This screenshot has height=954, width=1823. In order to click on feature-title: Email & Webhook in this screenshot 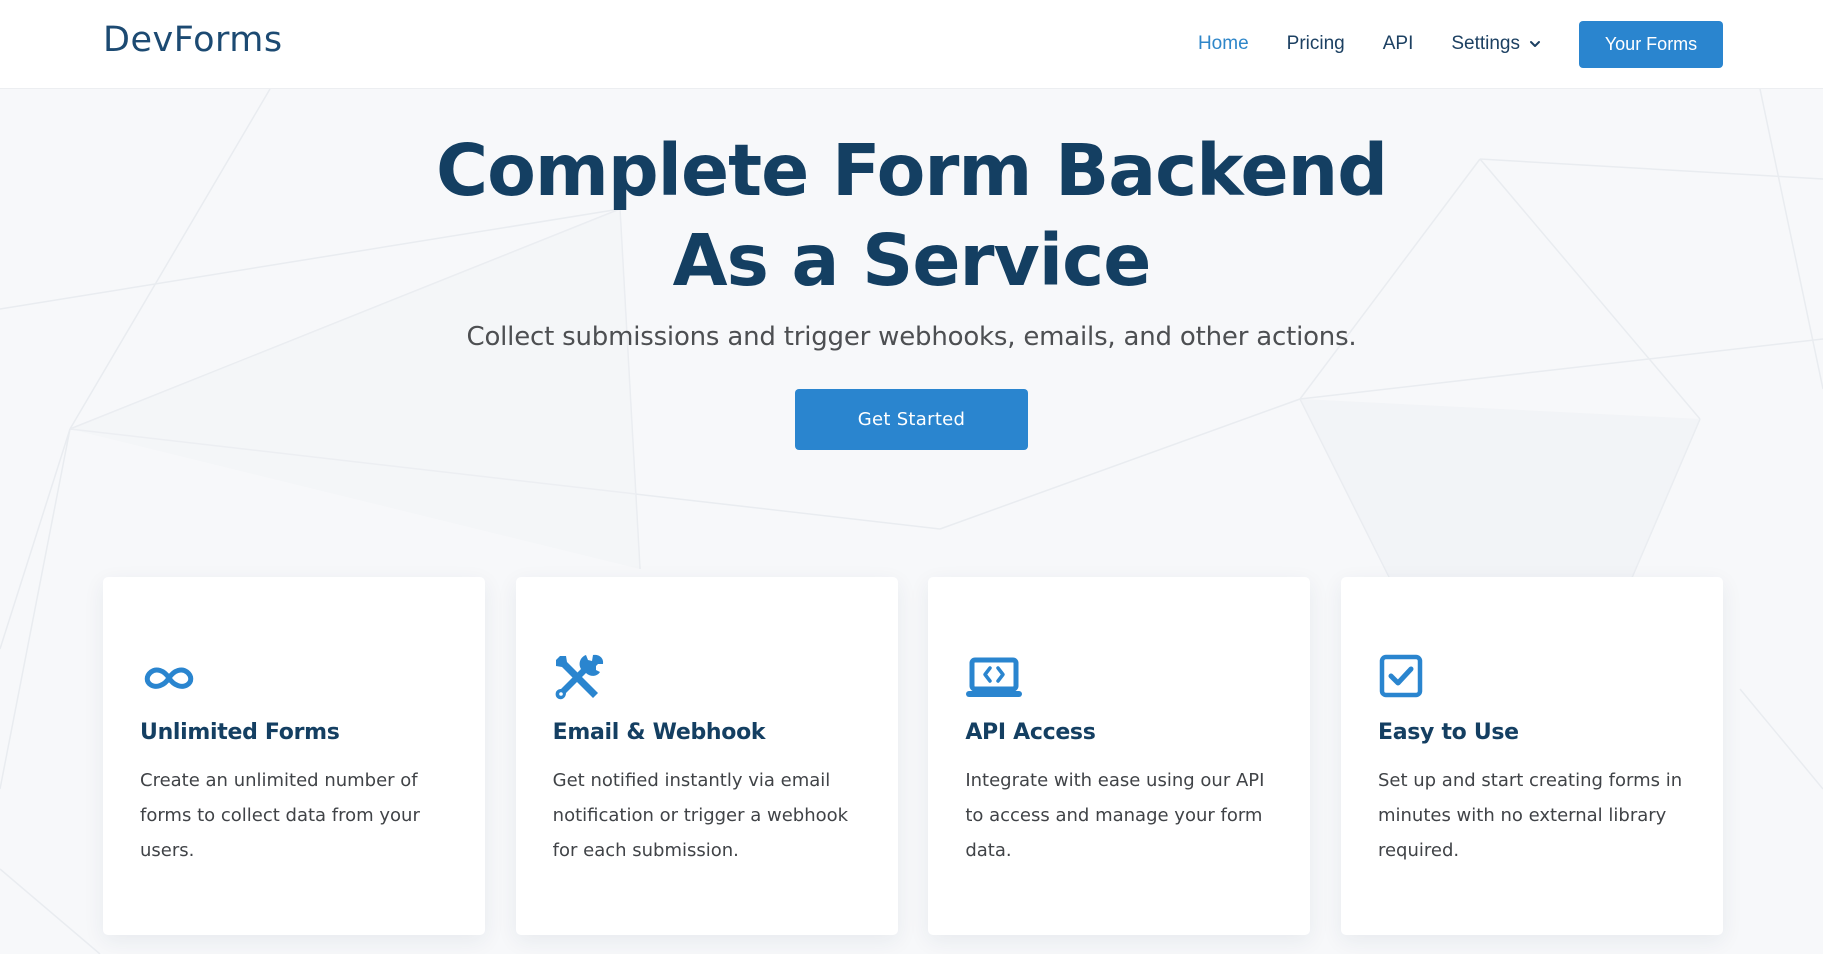, I will do `click(659, 732)`.